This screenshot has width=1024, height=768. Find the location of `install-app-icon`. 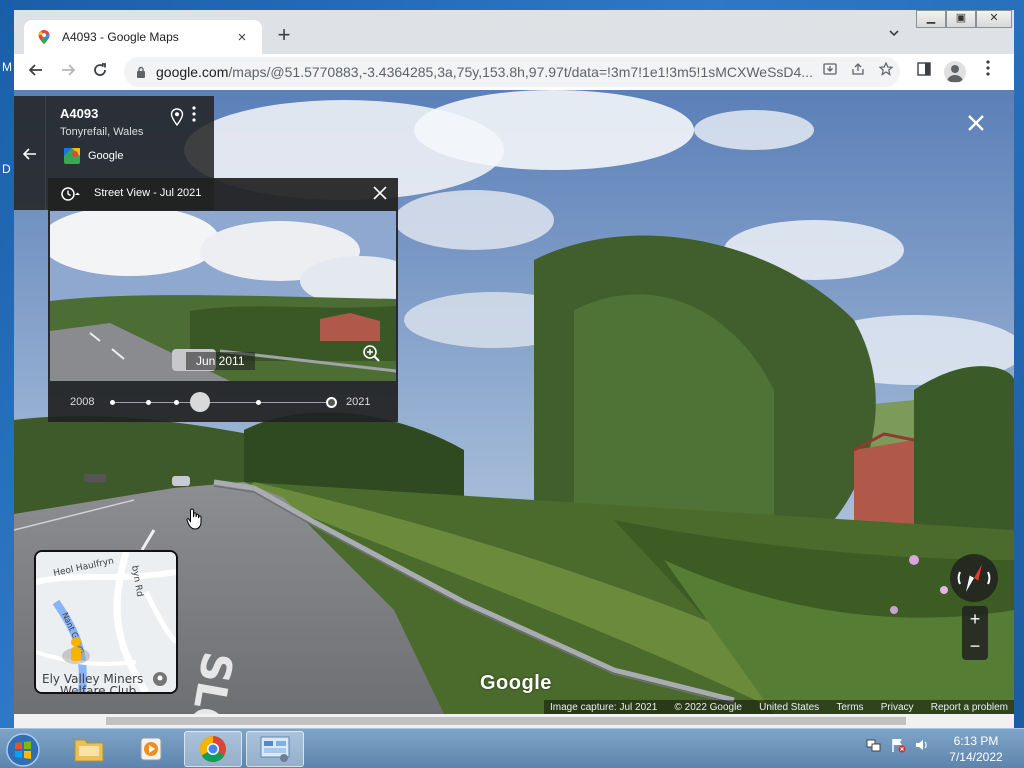

install-app-icon is located at coordinates (830, 72).